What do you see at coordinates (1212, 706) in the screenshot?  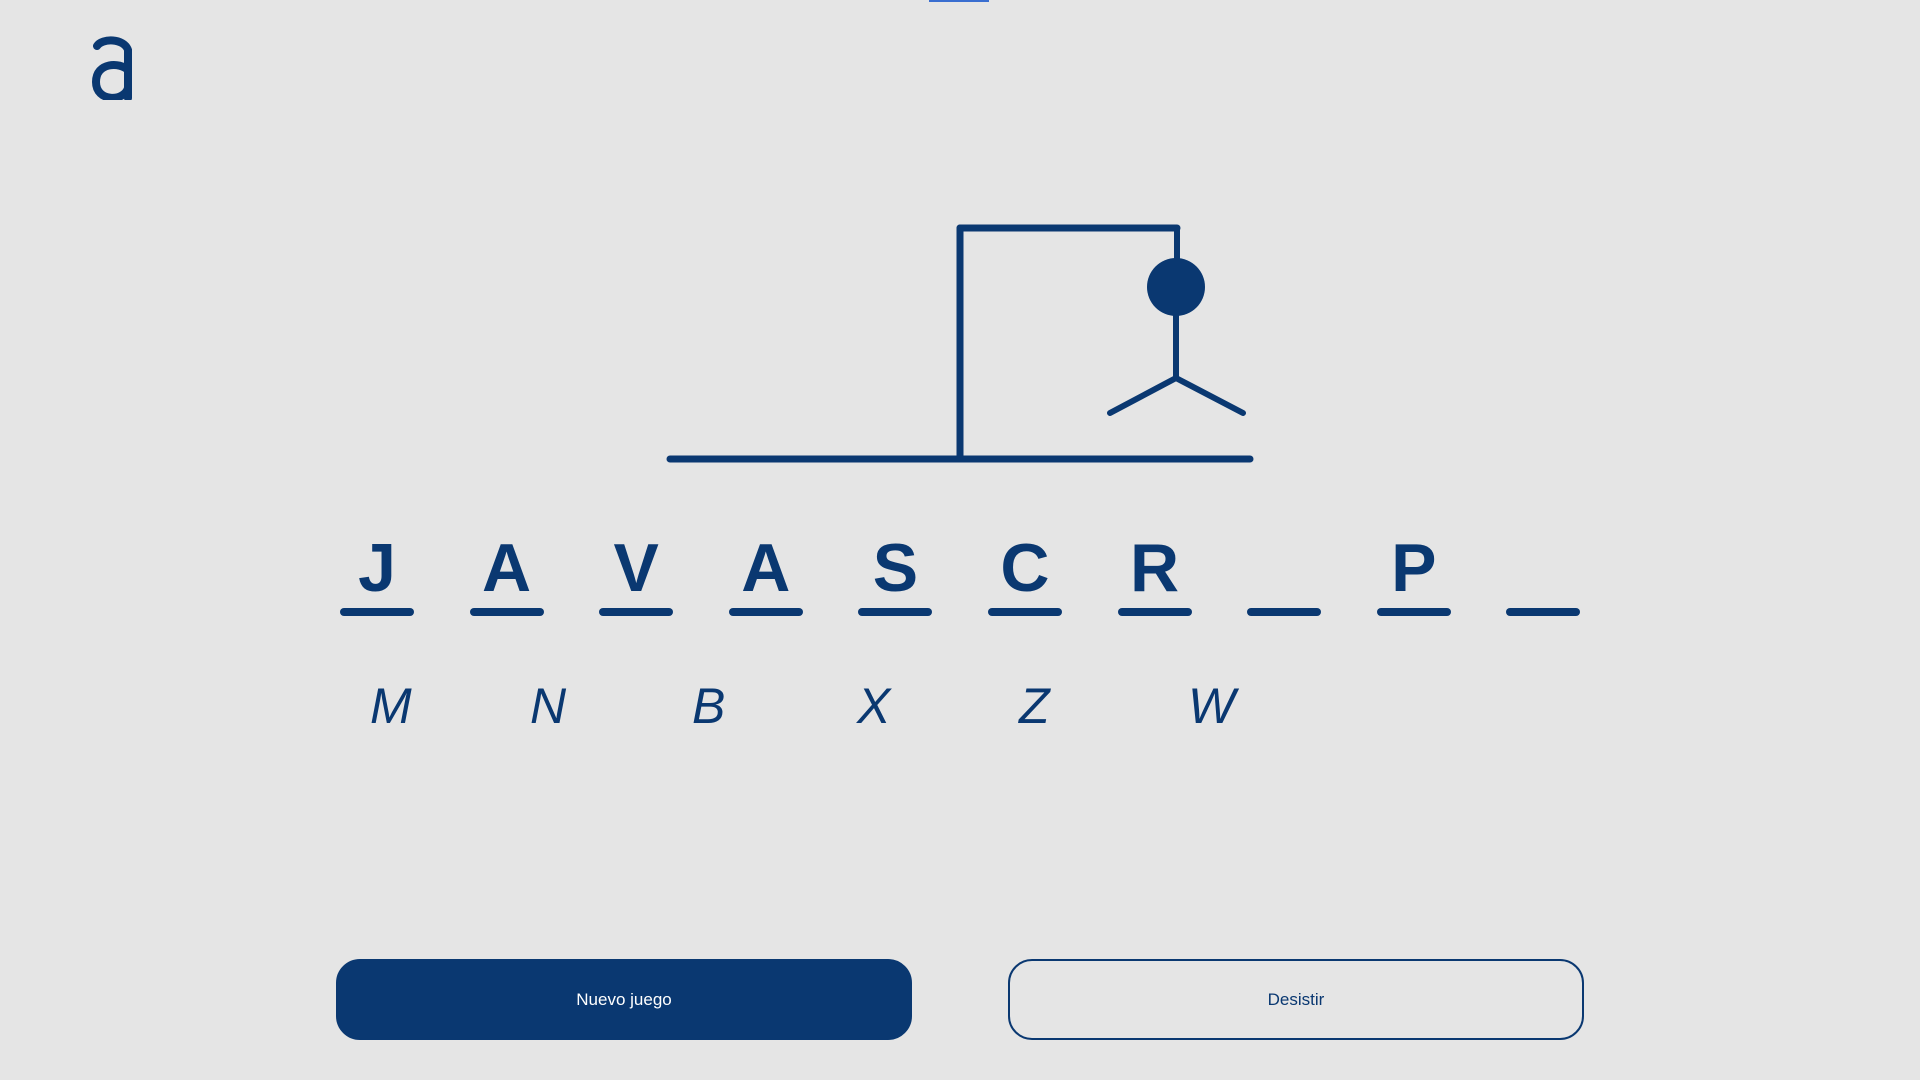 I see `wrong-letter: W` at bounding box center [1212, 706].